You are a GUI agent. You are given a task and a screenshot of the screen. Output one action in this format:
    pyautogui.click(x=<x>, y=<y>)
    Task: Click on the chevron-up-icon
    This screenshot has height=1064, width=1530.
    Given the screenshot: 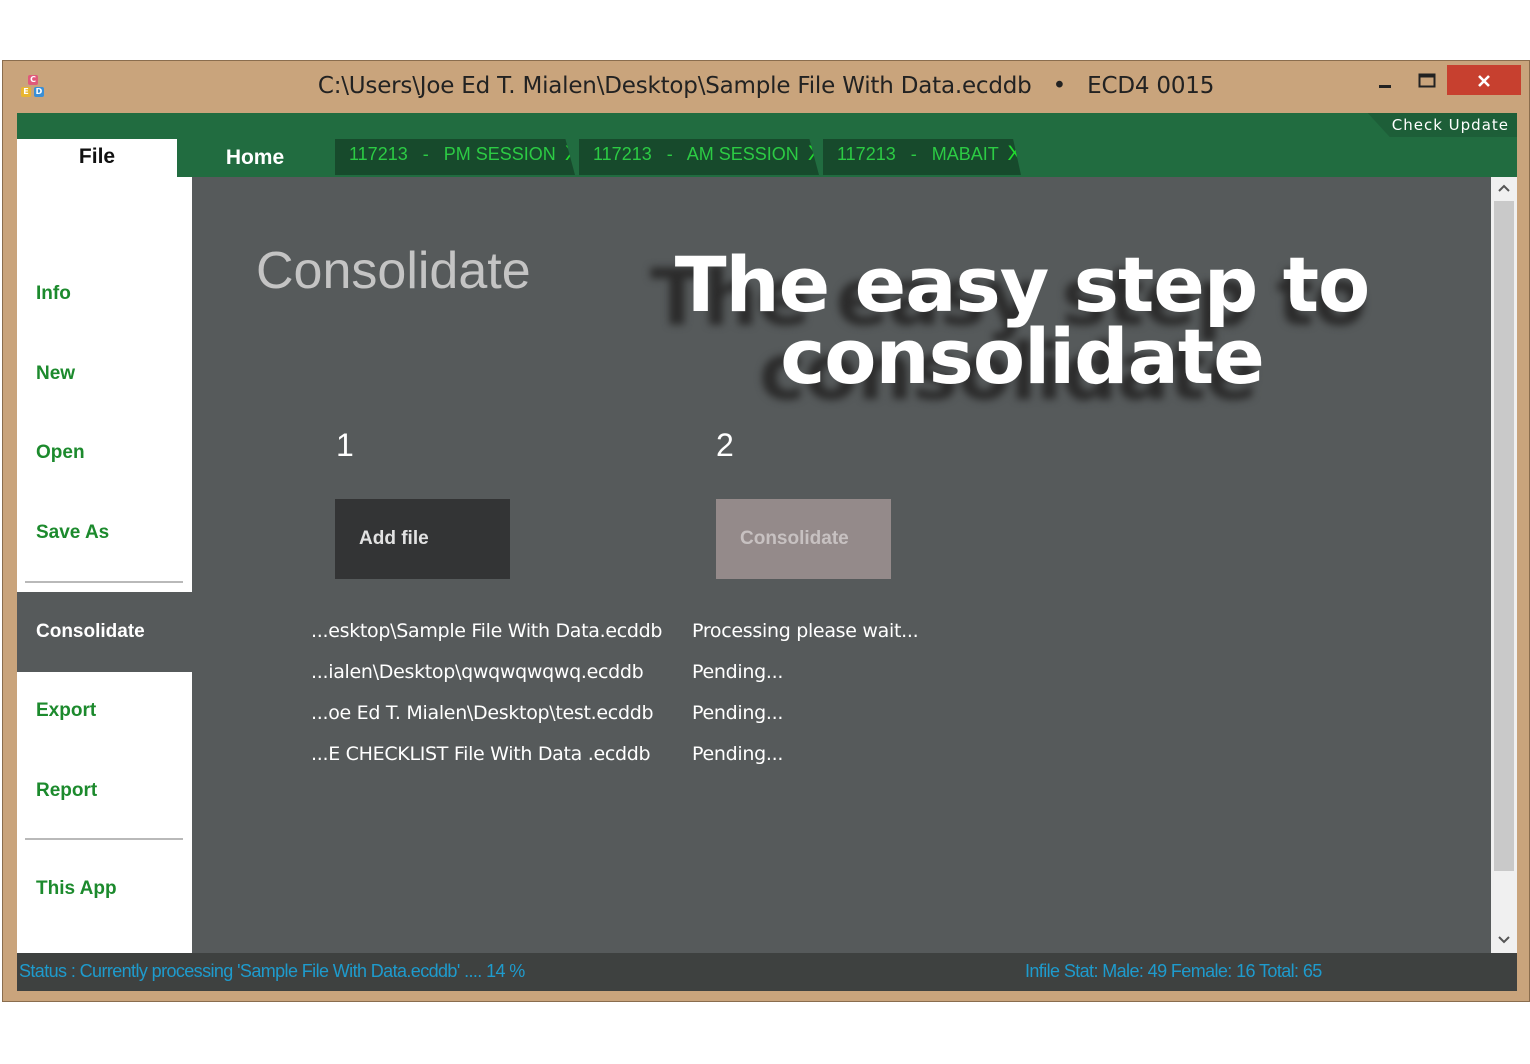 What is the action you would take?
    pyautogui.click(x=1504, y=188)
    